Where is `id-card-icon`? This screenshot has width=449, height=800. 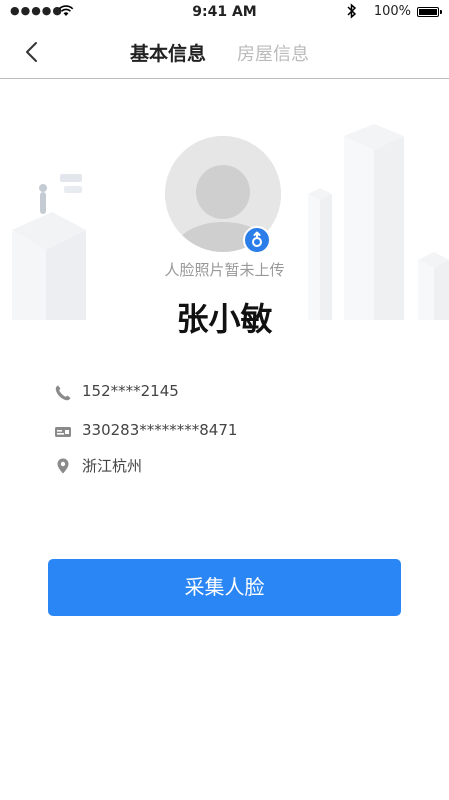 id-card-icon is located at coordinates (63, 432).